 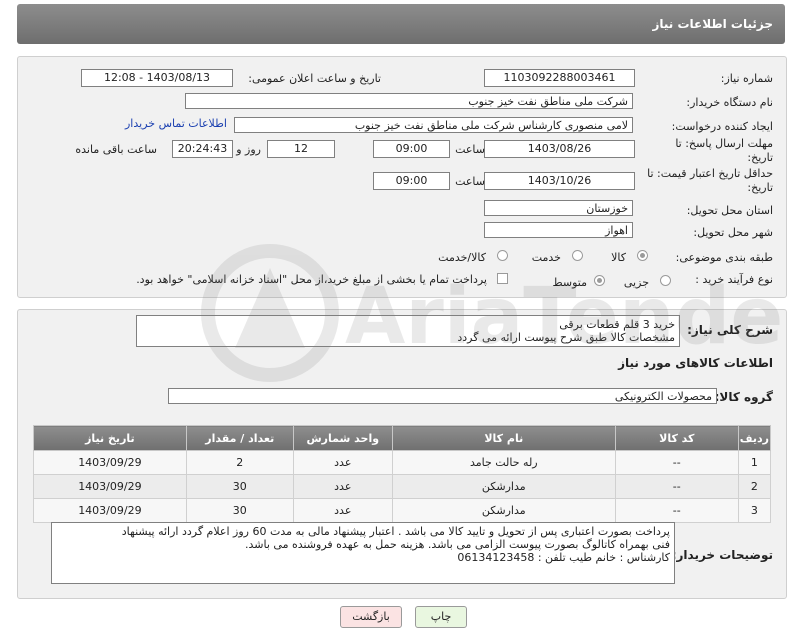 What do you see at coordinates (710, 173) in the screenshot?
I see `price-validity-label: حداقل تاریخ اعتبار قیمت: تا` at bounding box center [710, 173].